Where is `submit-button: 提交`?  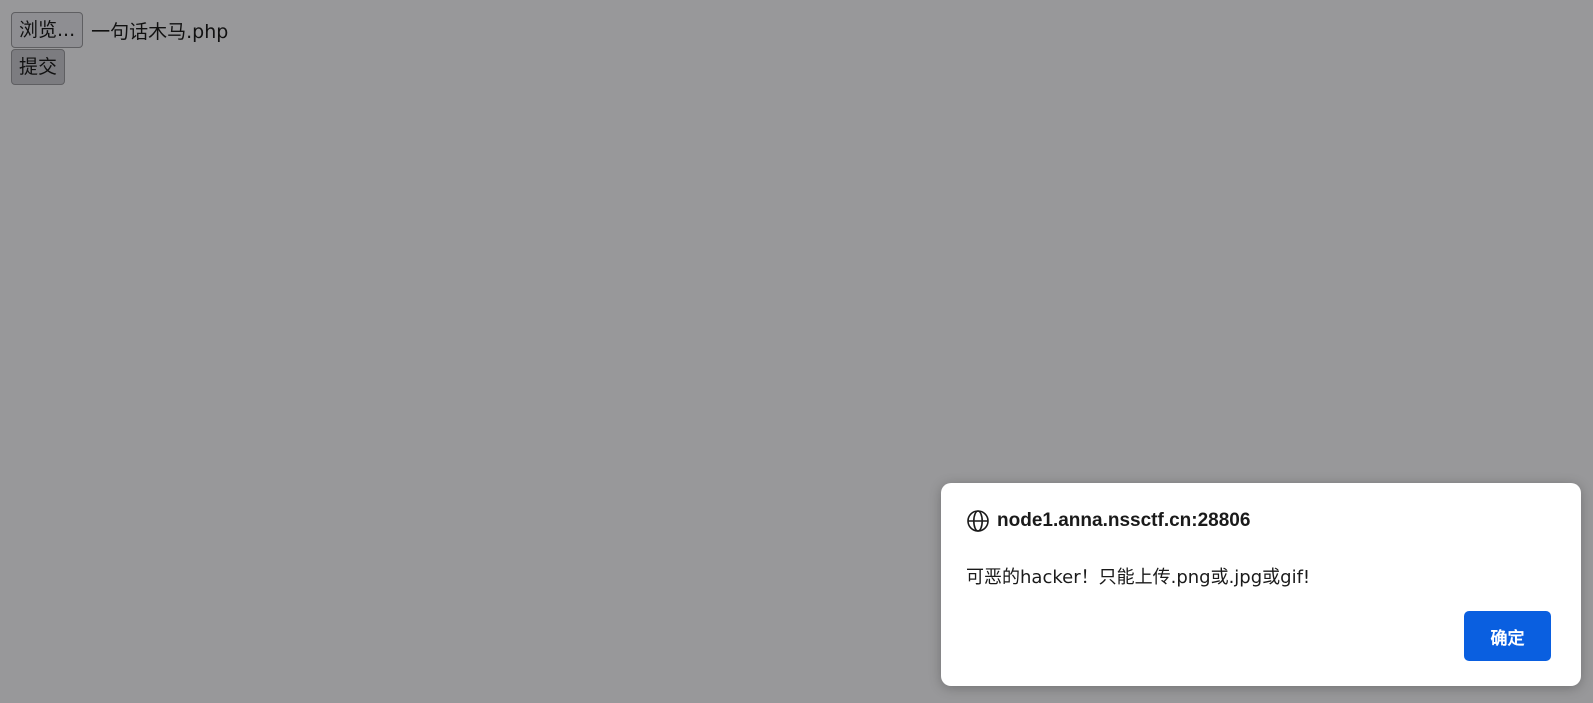 submit-button: 提交 is located at coordinates (38, 67).